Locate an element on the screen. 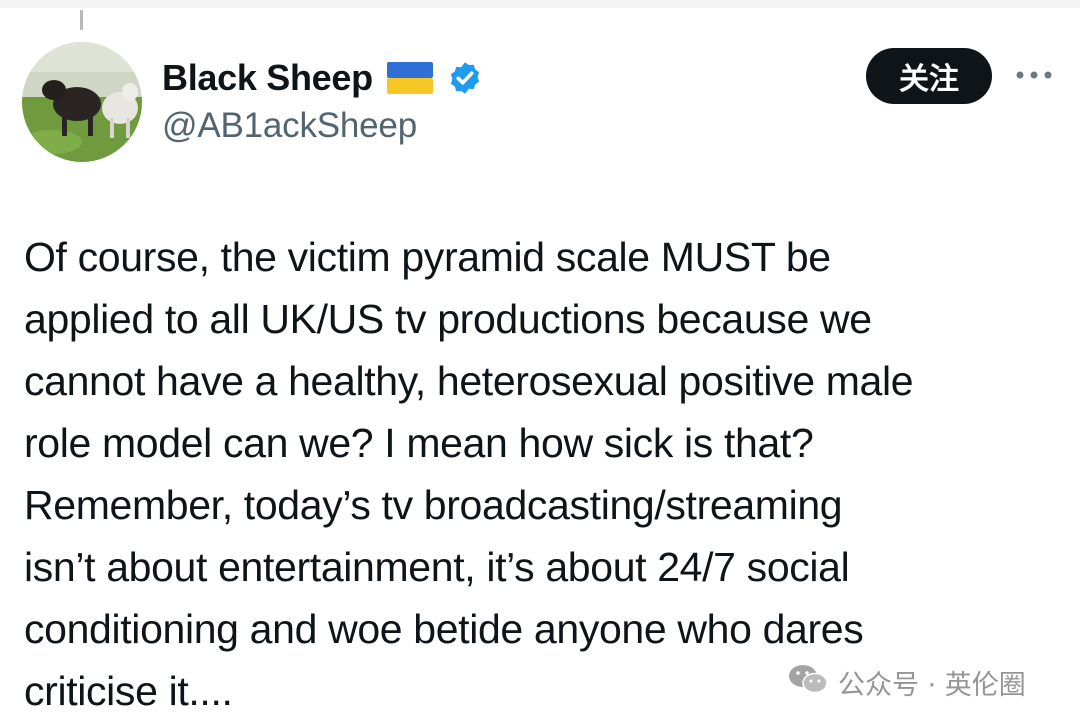  watermark-text: 公众号 · 英伦圈 is located at coordinates (932, 685).